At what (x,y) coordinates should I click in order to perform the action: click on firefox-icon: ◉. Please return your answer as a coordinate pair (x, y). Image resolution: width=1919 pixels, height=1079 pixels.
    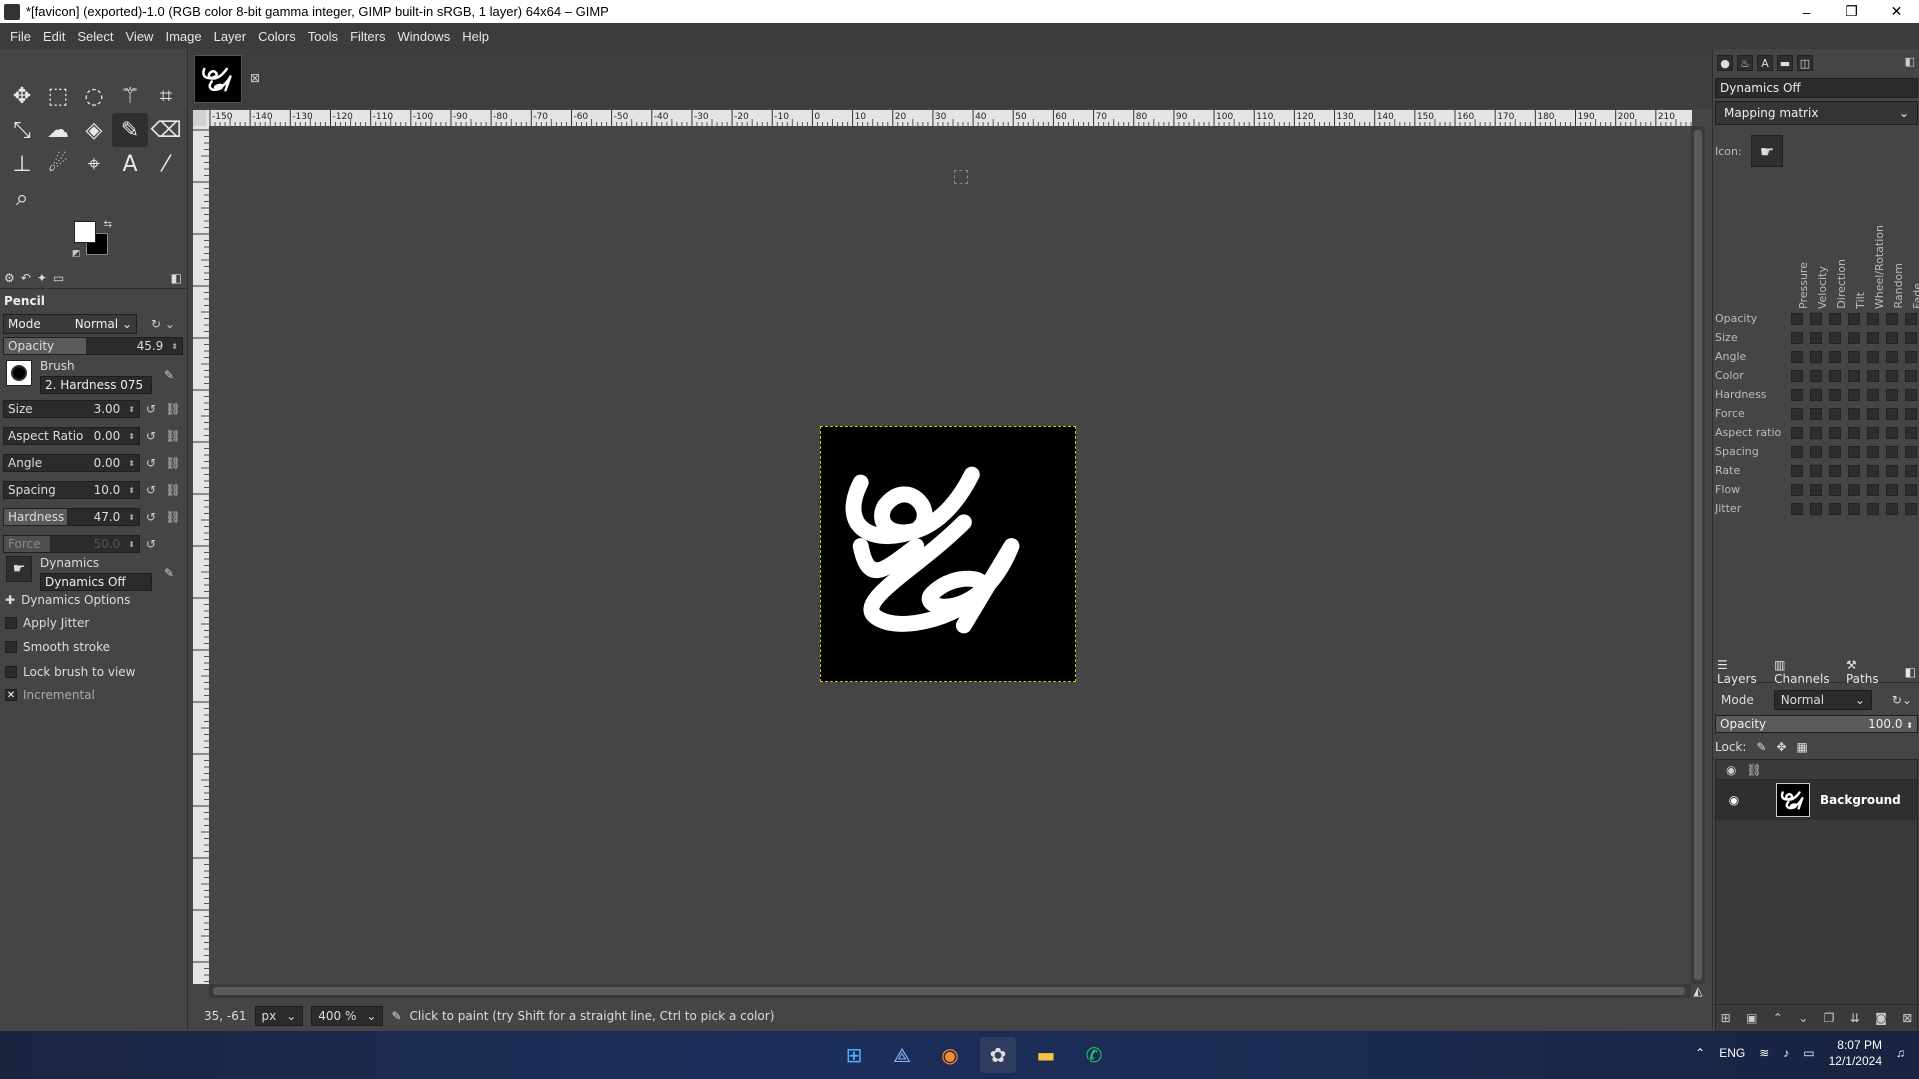
    Looking at the image, I should click on (950, 1055).